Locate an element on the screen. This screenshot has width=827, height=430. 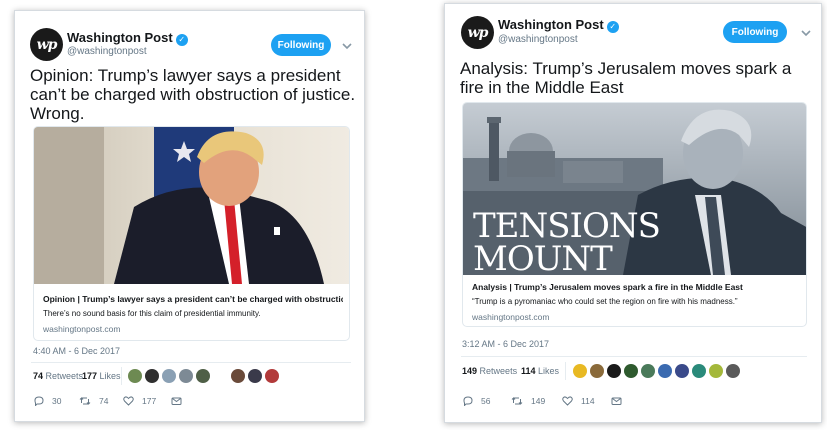
retweet-action: 149 is located at coordinates (528, 401).